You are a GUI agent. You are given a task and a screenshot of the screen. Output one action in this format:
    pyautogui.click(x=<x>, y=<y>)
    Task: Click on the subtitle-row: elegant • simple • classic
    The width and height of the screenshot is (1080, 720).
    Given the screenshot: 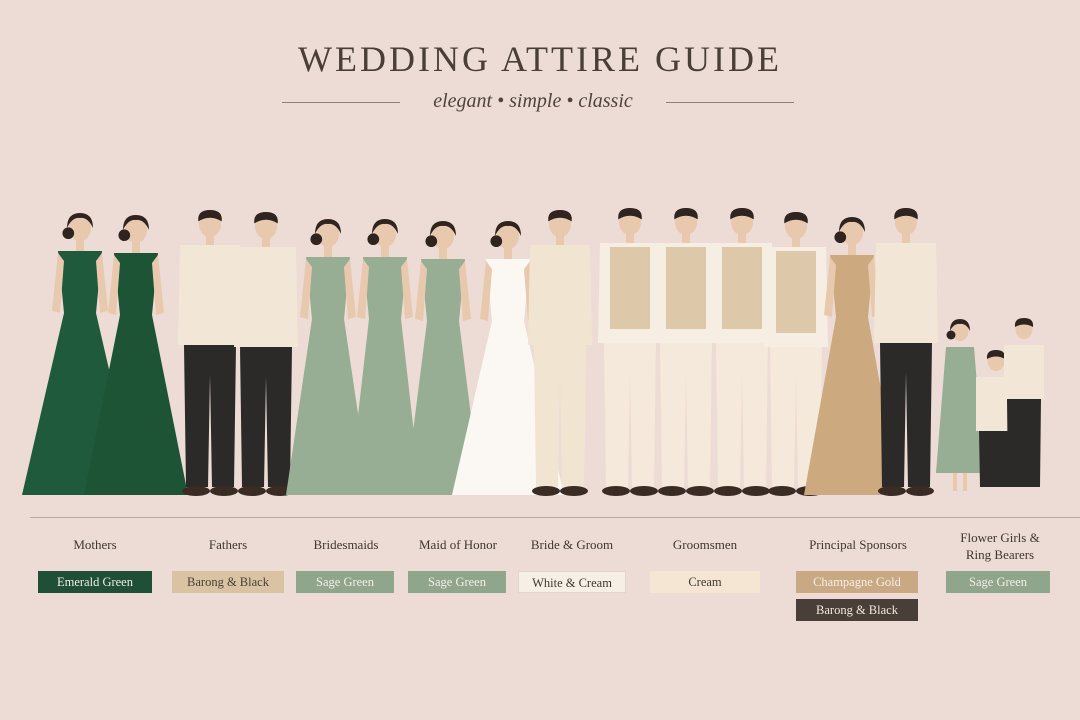 What is the action you would take?
    pyautogui.click(x=540, y=105)
    